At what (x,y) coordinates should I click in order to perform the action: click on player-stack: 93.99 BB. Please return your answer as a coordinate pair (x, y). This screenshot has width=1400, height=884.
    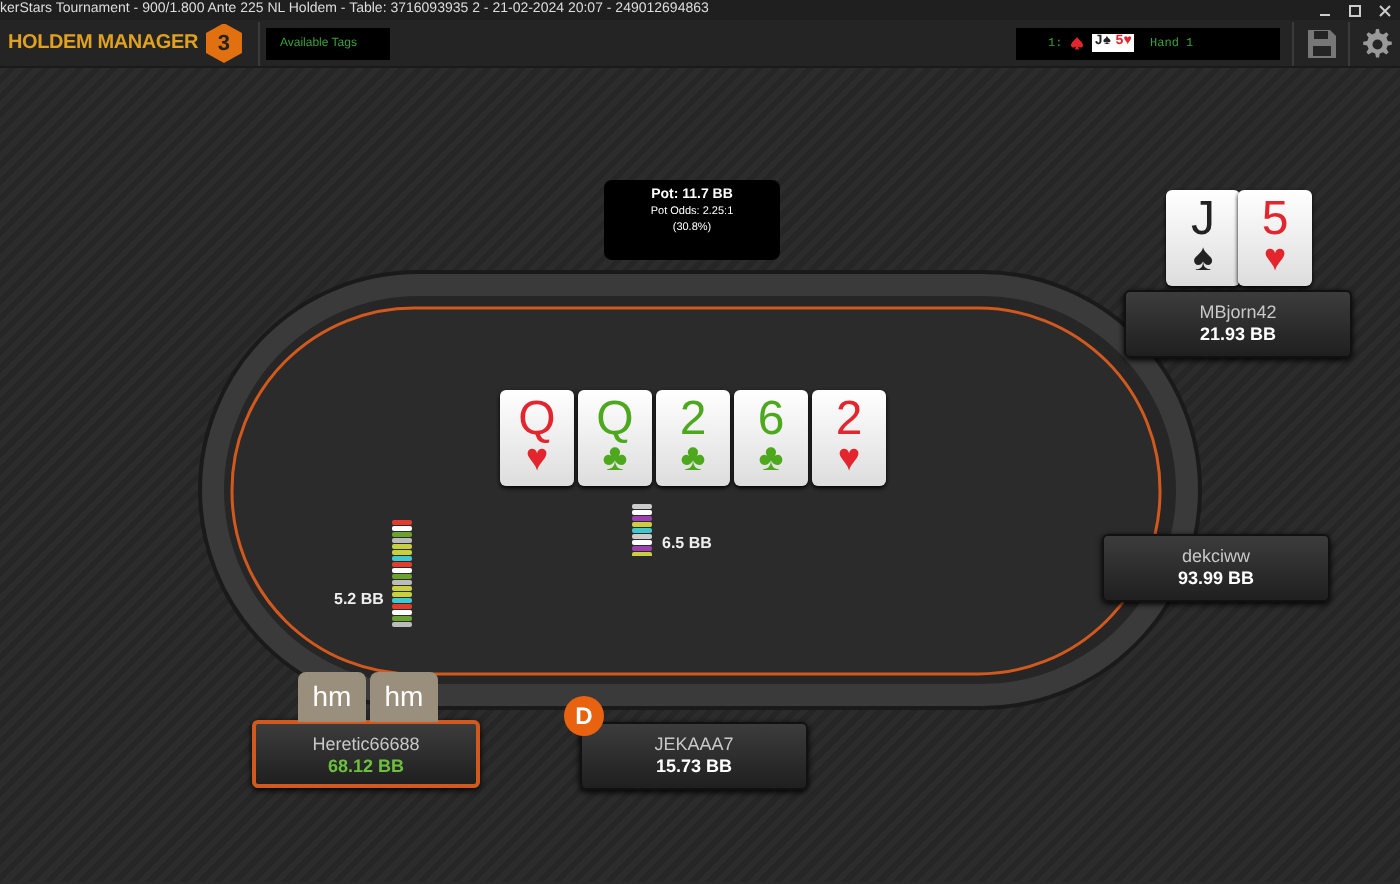
    Looking at the image, I should click on (1216, 579).